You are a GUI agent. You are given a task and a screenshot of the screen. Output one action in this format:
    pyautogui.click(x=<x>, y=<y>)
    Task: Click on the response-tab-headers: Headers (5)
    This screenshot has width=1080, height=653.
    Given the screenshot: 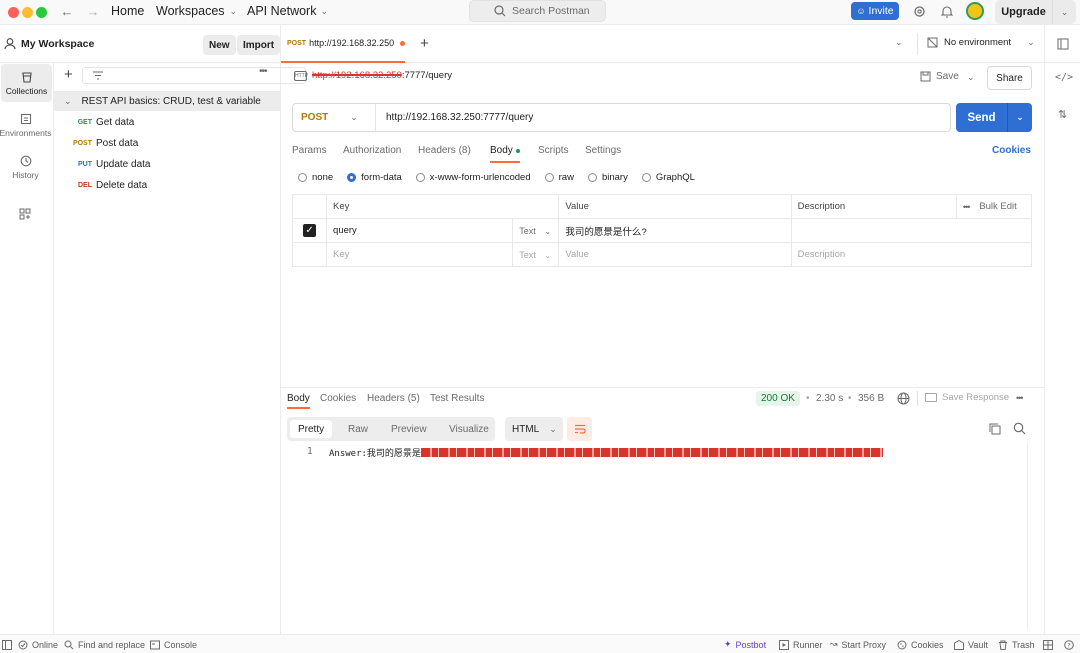 What is the action you would take?
    pyautogui.click(x=393, y=398)
    